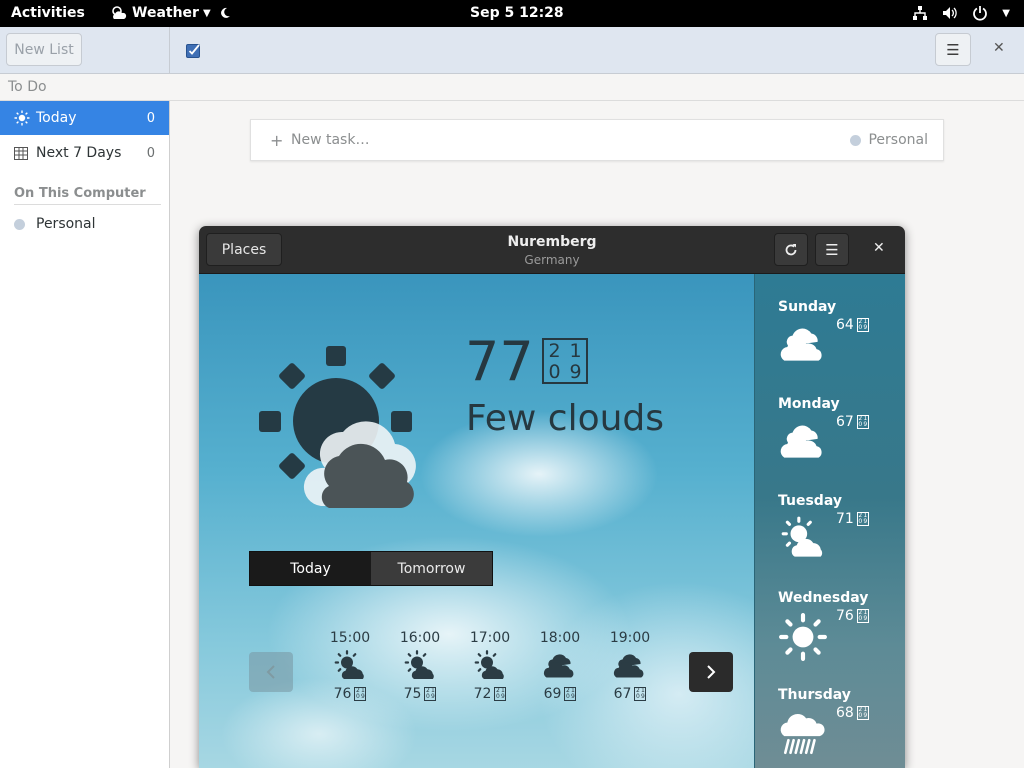  What do you see at coordinates (845, 325) in the screenshot?
I see `day-temperature: 64` at bounding box center [845, 325].